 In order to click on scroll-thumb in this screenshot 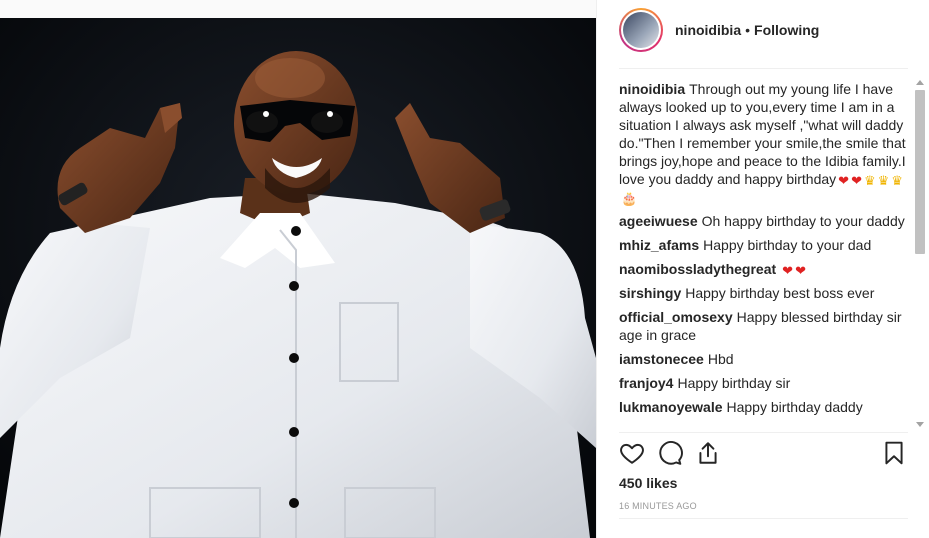, I will do `click(920, 172)`.